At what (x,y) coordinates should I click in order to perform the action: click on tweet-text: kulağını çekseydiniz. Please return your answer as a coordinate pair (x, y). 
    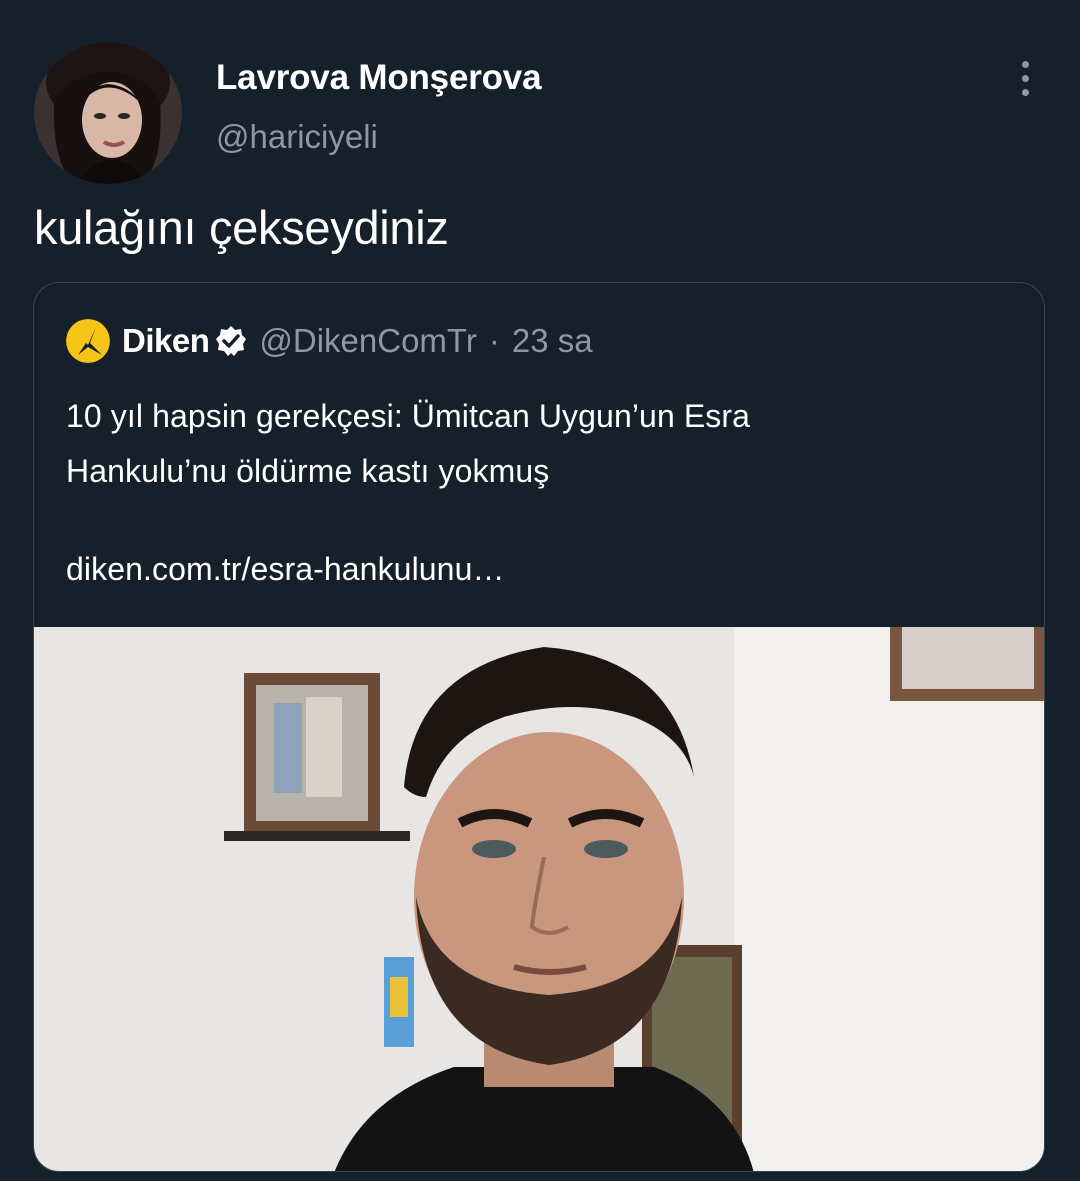
    Looking at the image, I should click on (241, 227).